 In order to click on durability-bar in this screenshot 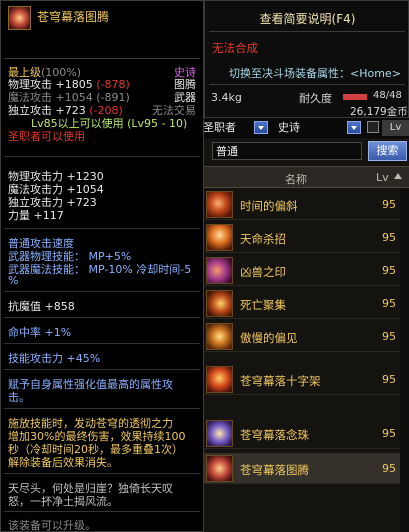, I will do `click(355, 97)`.